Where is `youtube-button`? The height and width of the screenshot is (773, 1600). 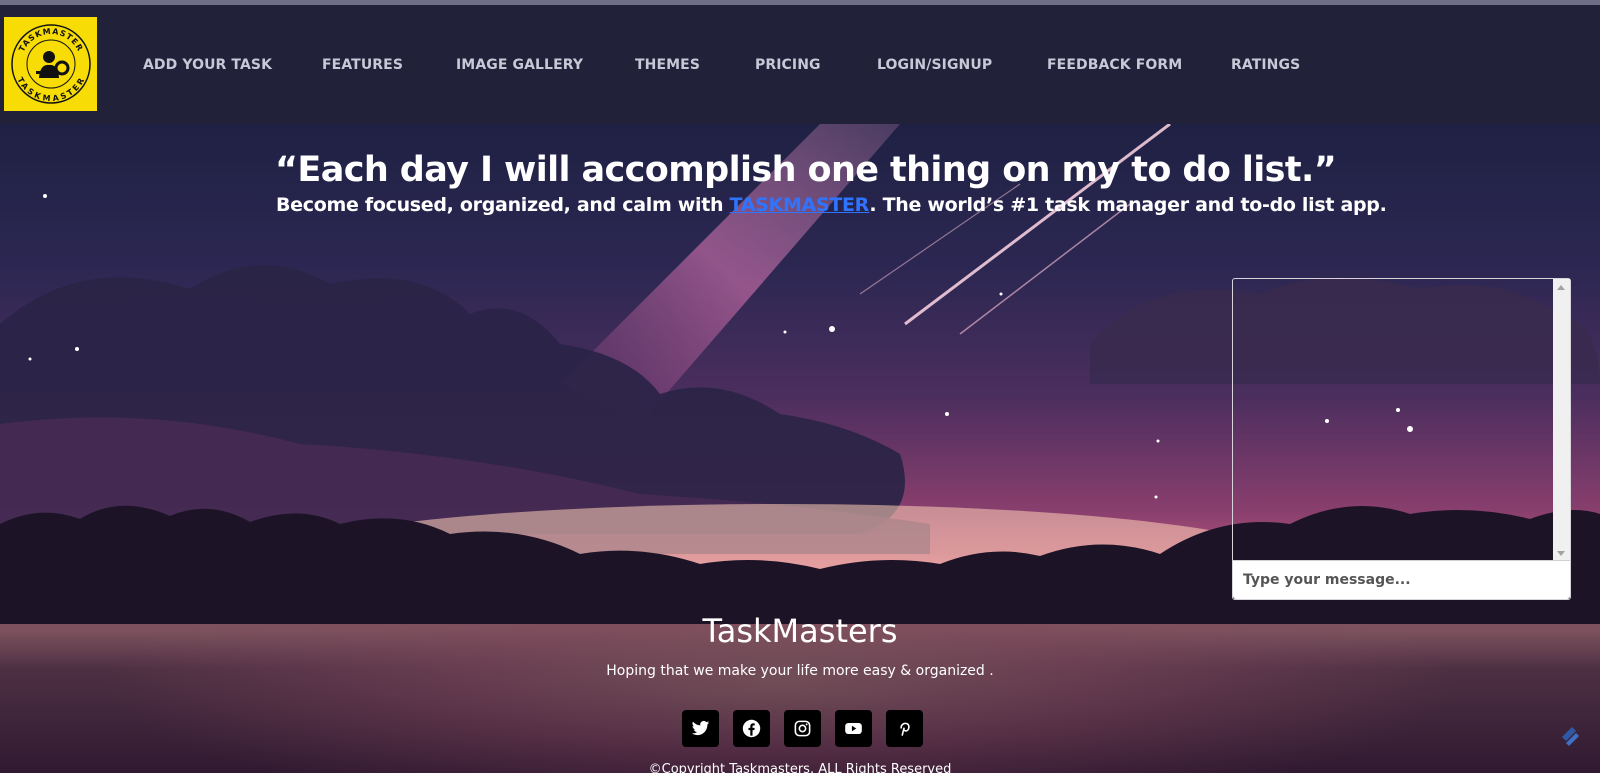 youtube-button is located at coordinates (853, 728).